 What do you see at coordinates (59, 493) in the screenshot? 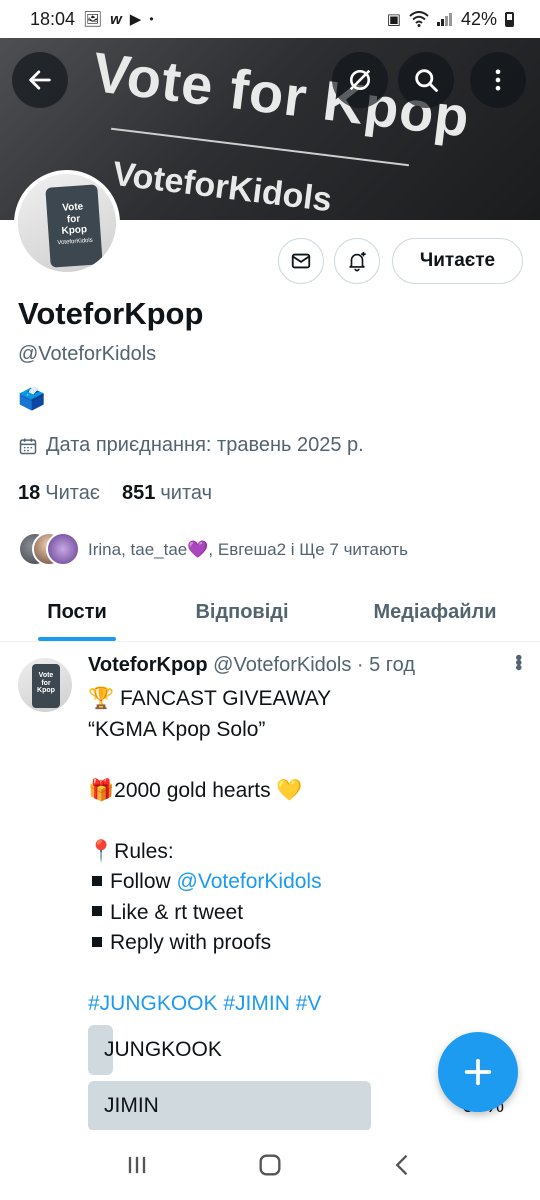
I see `following-link: 18 Читає` at bounding box center [59, 493].